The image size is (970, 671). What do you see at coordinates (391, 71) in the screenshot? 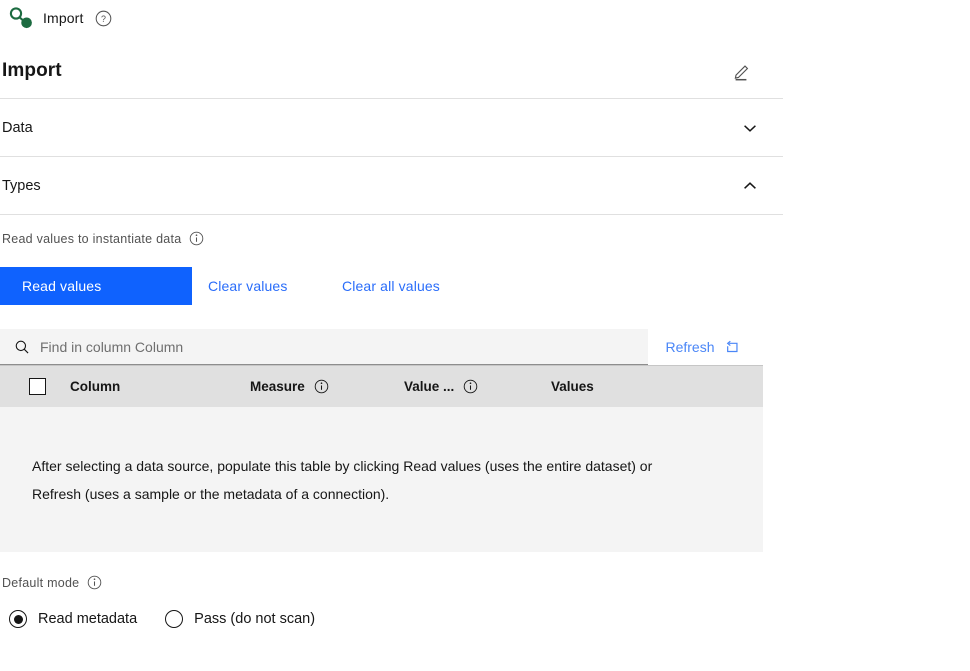
I see `page-title-row: Import` at bounding box center [391, 71].